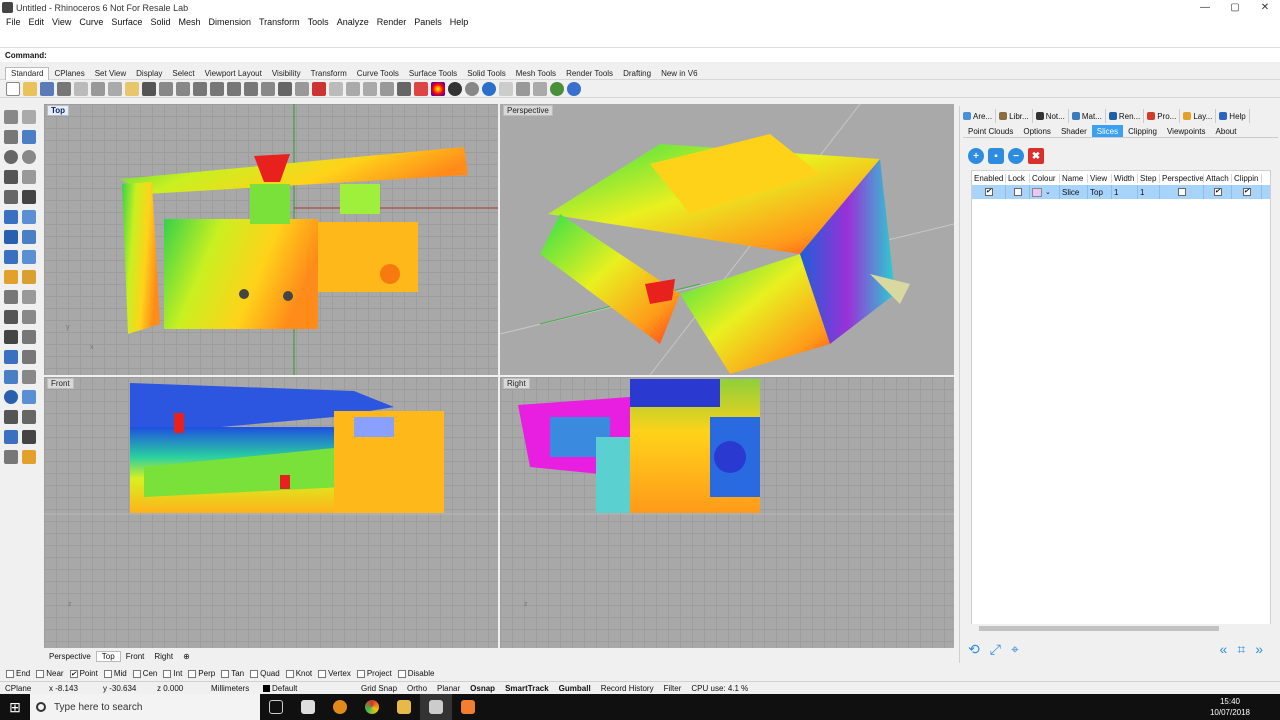 The image size is (1280, 720). What do you see at coordinates (589, 73) in the screenshot?
I see `tab-render-tools: Render Tools` at bounding box center [589, 73].